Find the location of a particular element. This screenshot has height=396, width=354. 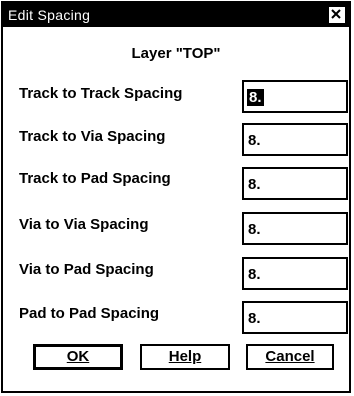

track-to-pad-label: Track to Pad Spacing is located at coordinates (95, 178).